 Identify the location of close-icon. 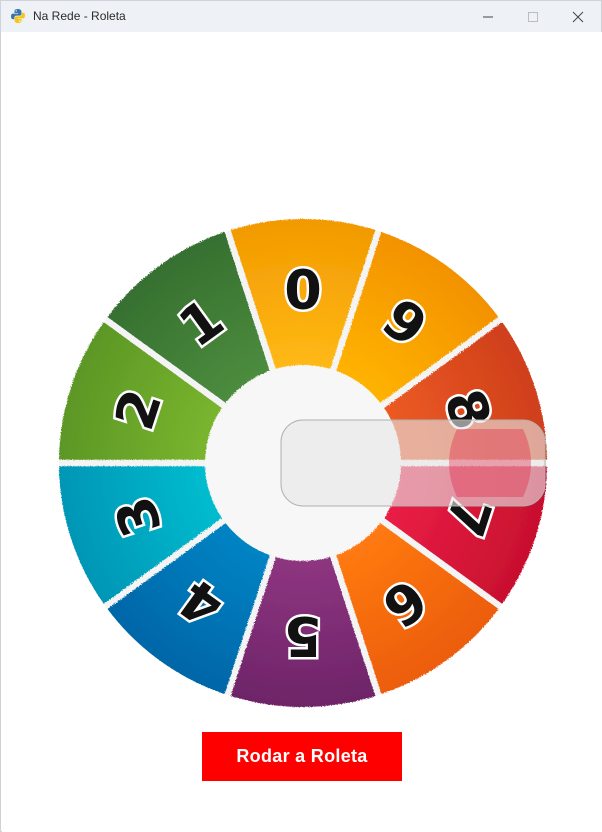
(578, 16).